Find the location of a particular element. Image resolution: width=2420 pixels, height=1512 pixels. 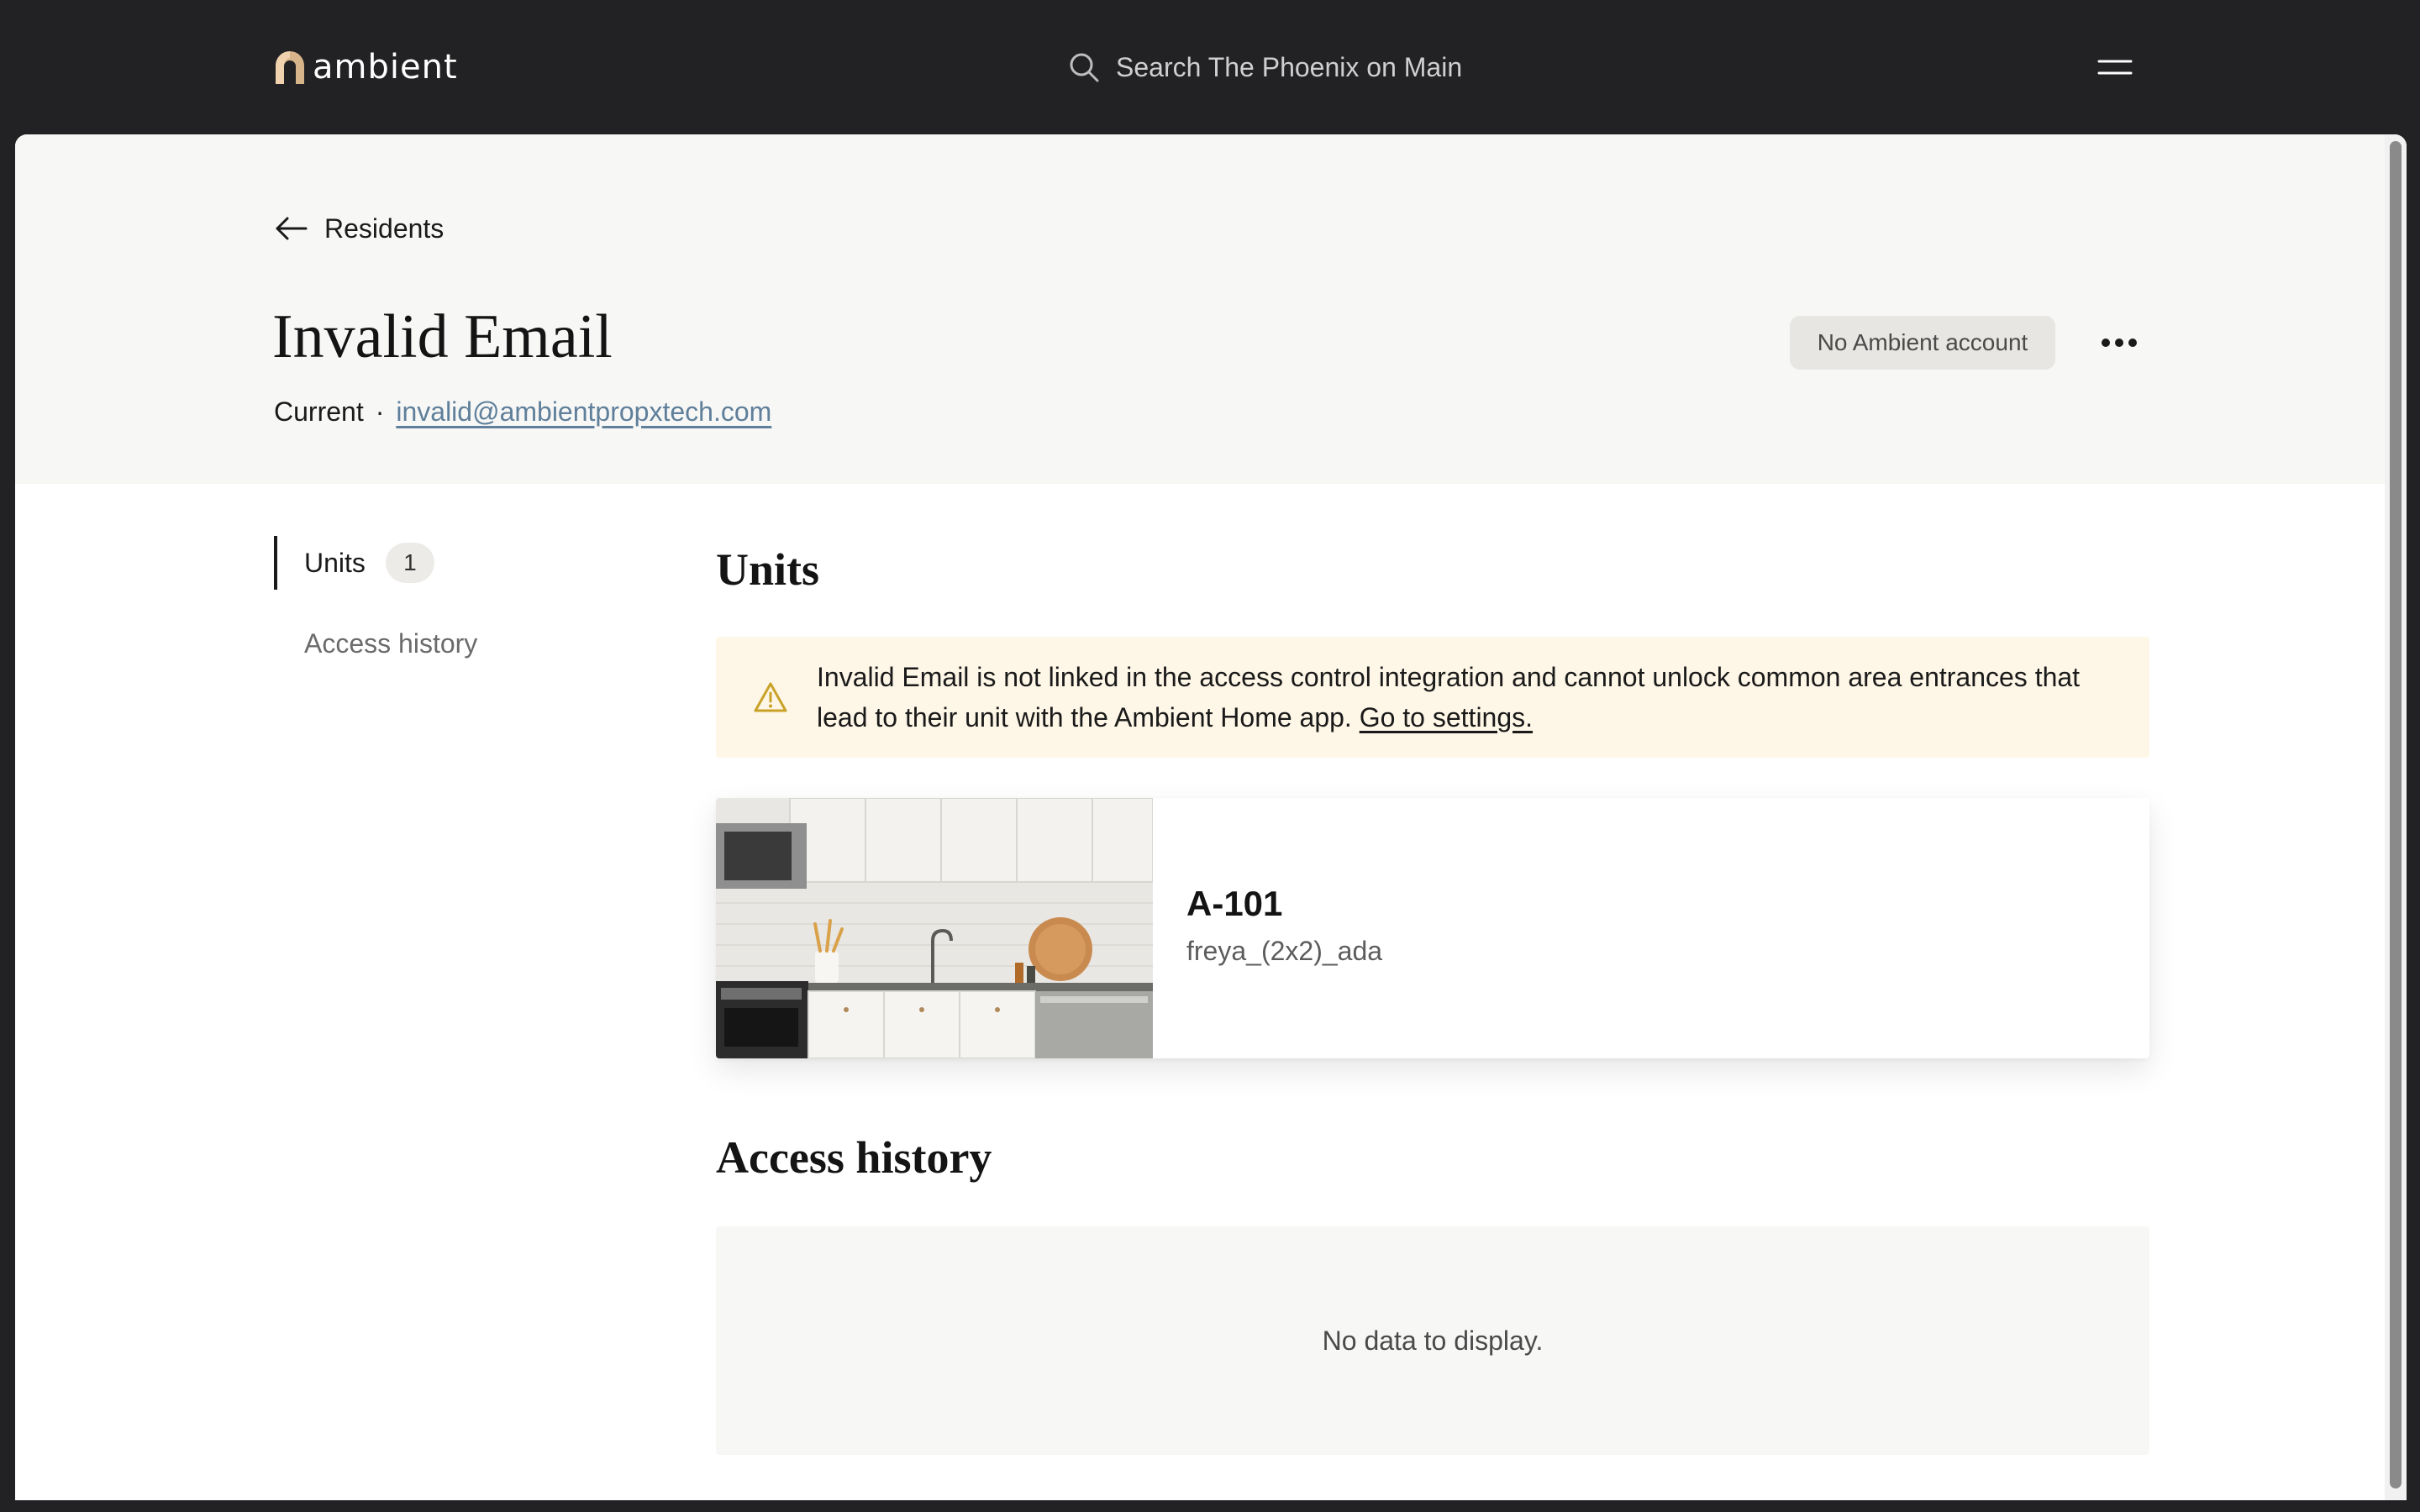

search-bar: Search The Phoenix on Main is located at coordinates (1264, 67).